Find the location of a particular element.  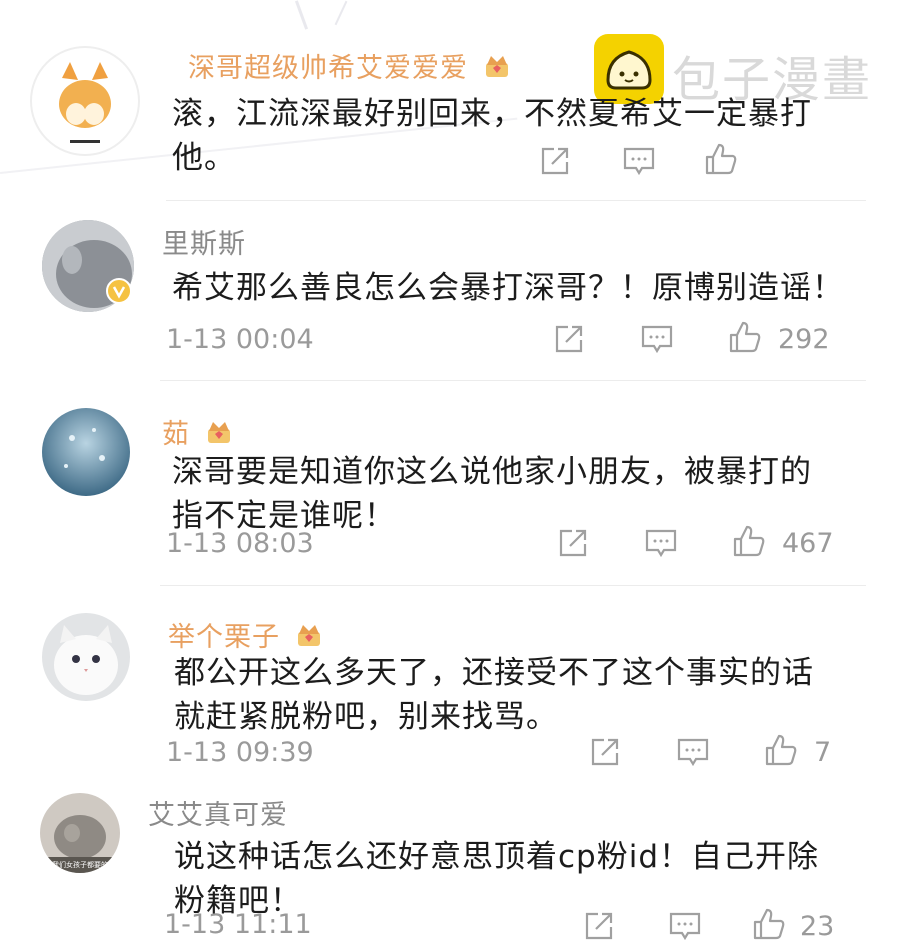

username-text: 茹 is located at coordinates (176, 434).